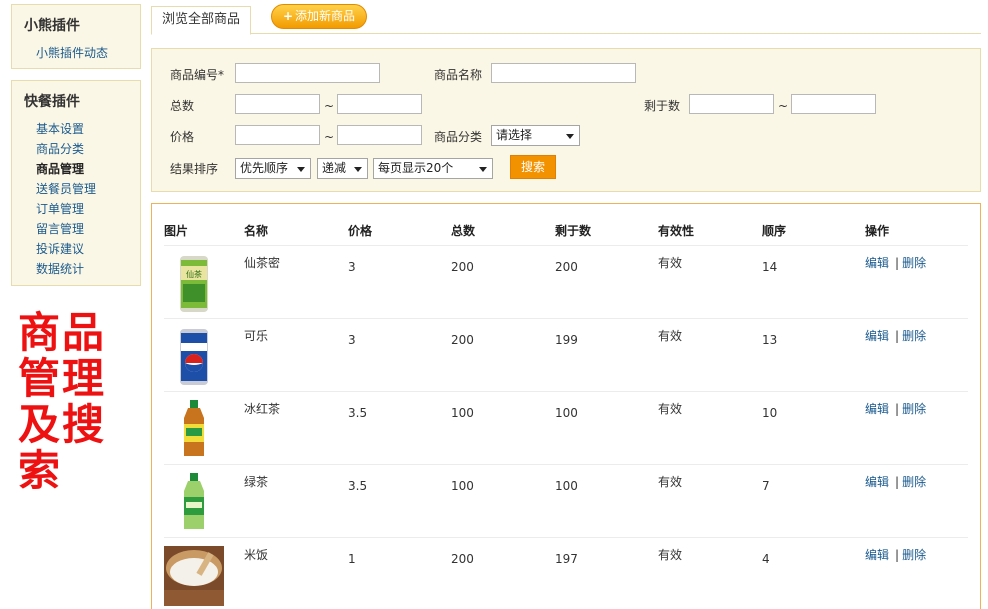 This screenshot has height=609, width=988. Describe the element at coordinates (766, 486) in the screenshot. I see `product-order: 7` at that location.